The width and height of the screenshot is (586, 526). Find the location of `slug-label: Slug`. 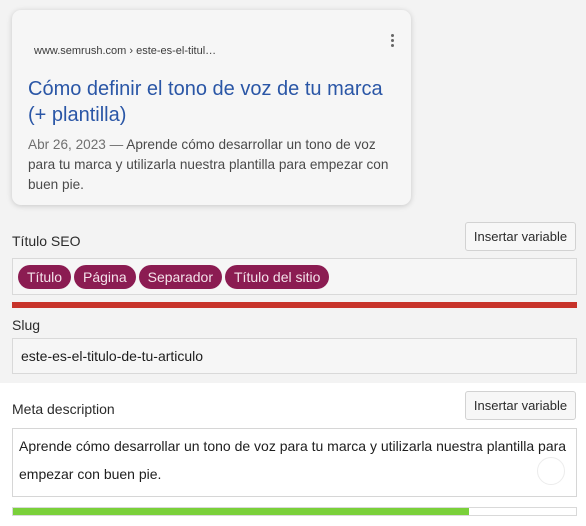

slug-label: Slug is located at coordinates (26, 325).